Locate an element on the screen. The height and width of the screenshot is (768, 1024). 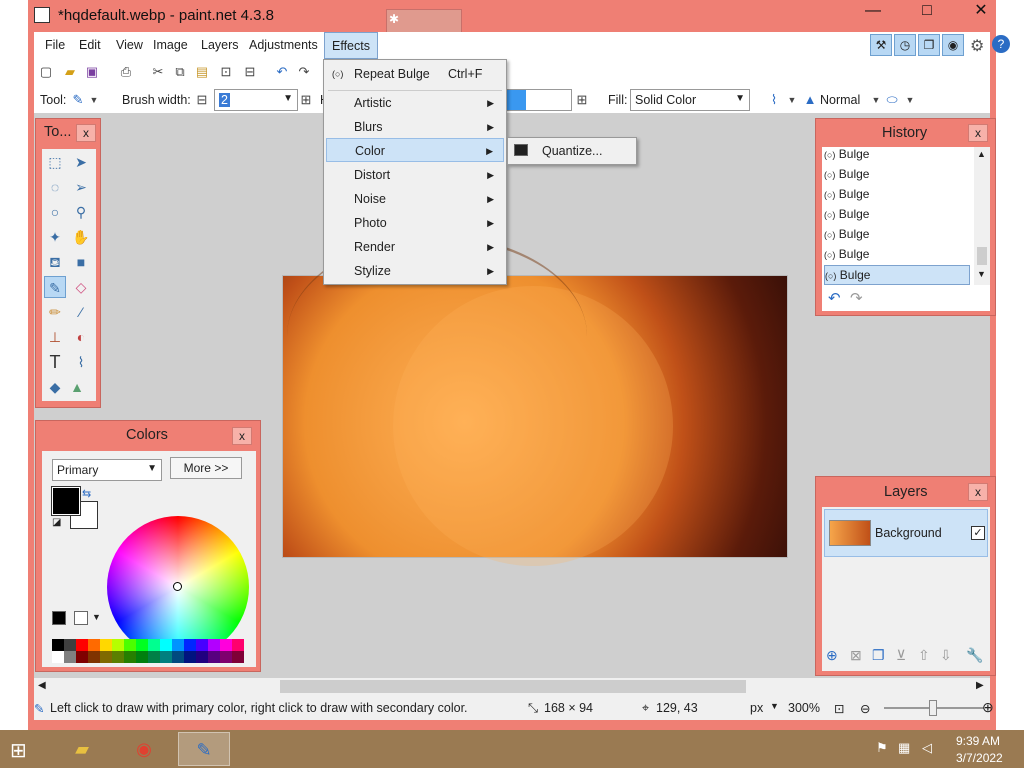
duplicate-layer-icon: ❐ is located at coordinates (878, 655).